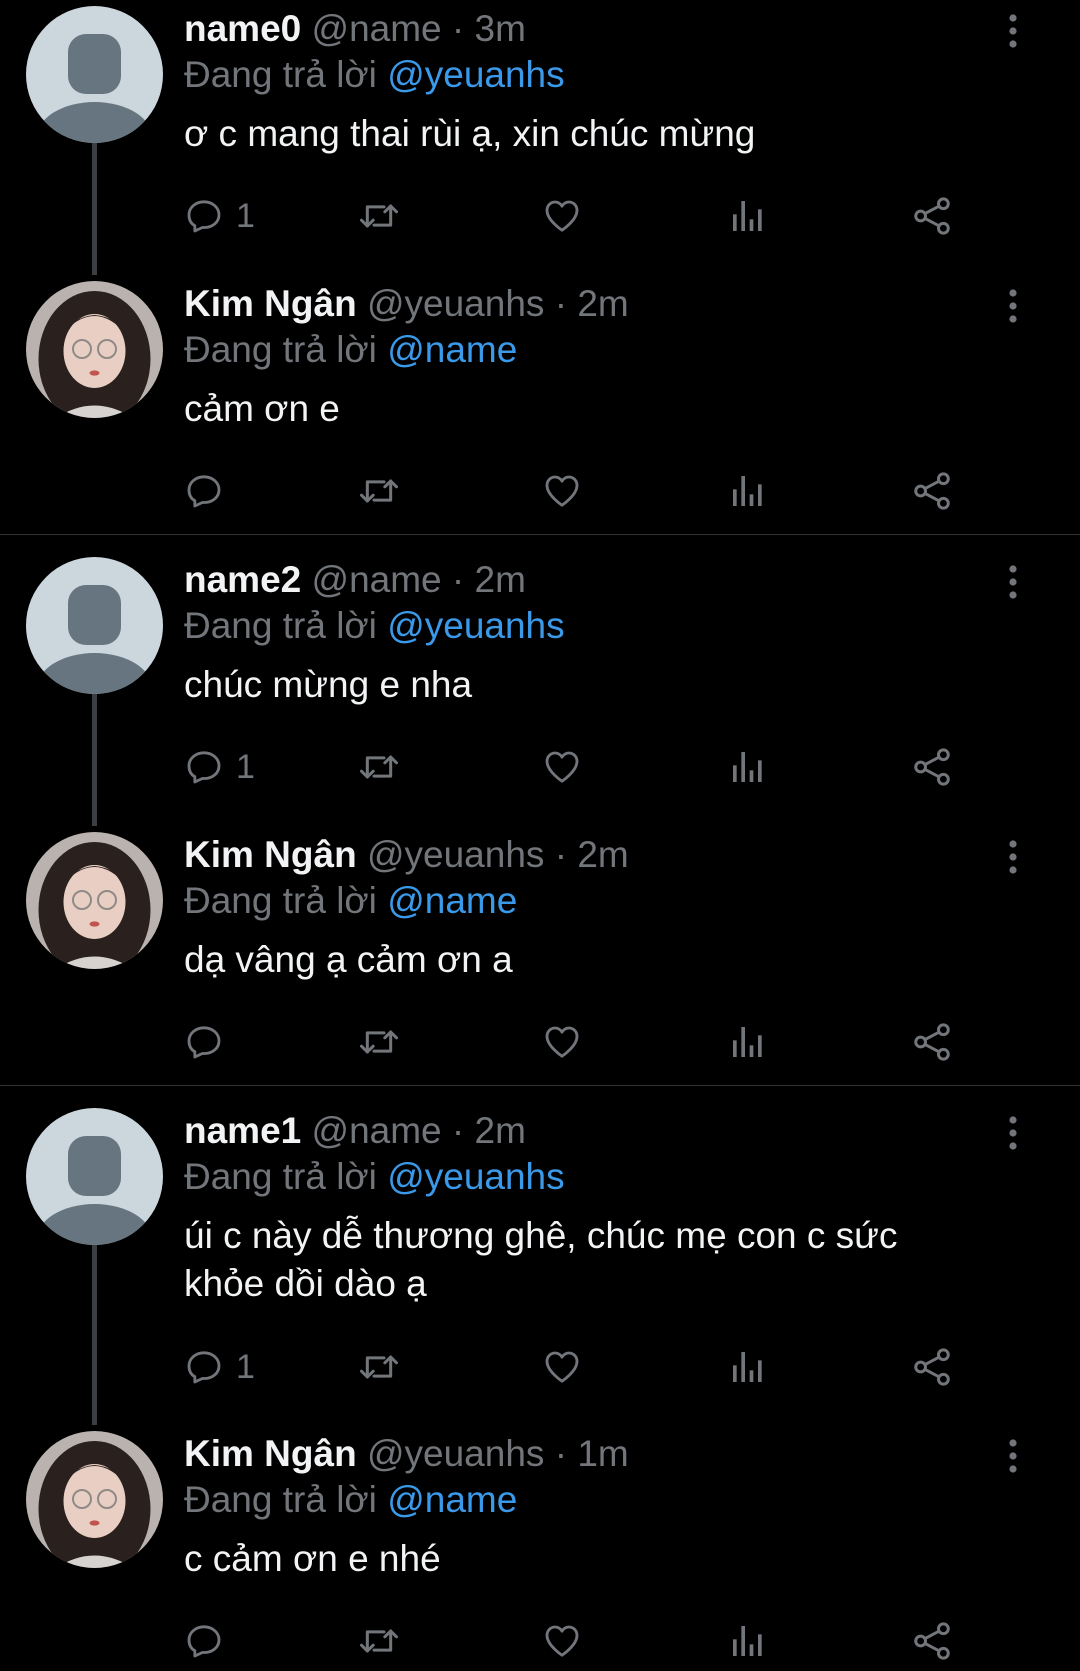 The image size is (1080, 1671). I want to click on tweet-text: chúc mừng e nha, so click(328, 684).